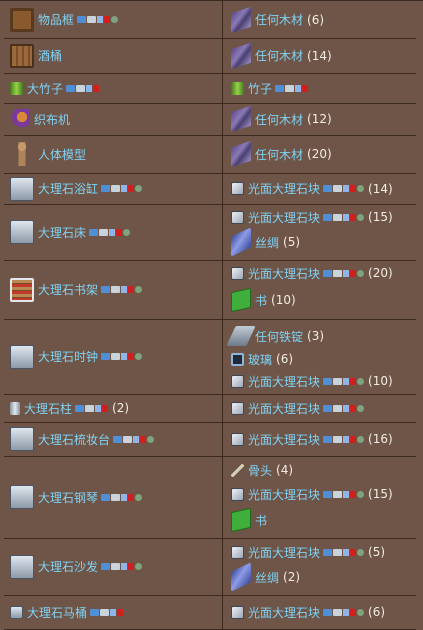 This screenshot has height=630, width=423. Describe the element at coordinates (113, 55) in the screenshot. I see `result-cell: 酒桶` at that location.